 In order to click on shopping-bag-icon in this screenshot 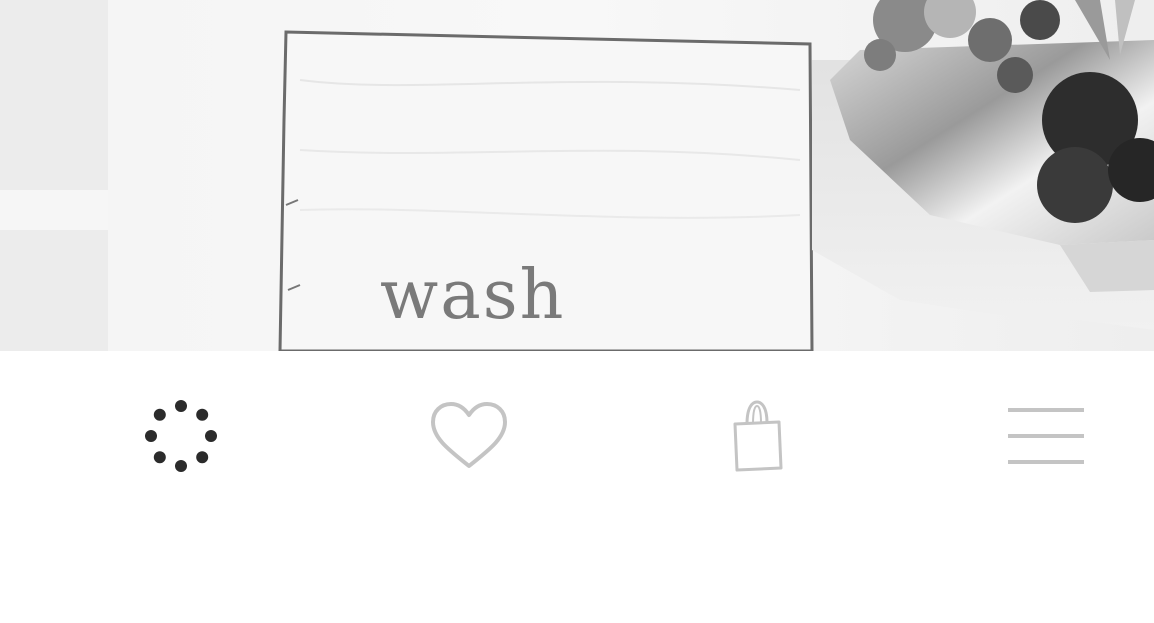, I will do `click(757, 436)`.